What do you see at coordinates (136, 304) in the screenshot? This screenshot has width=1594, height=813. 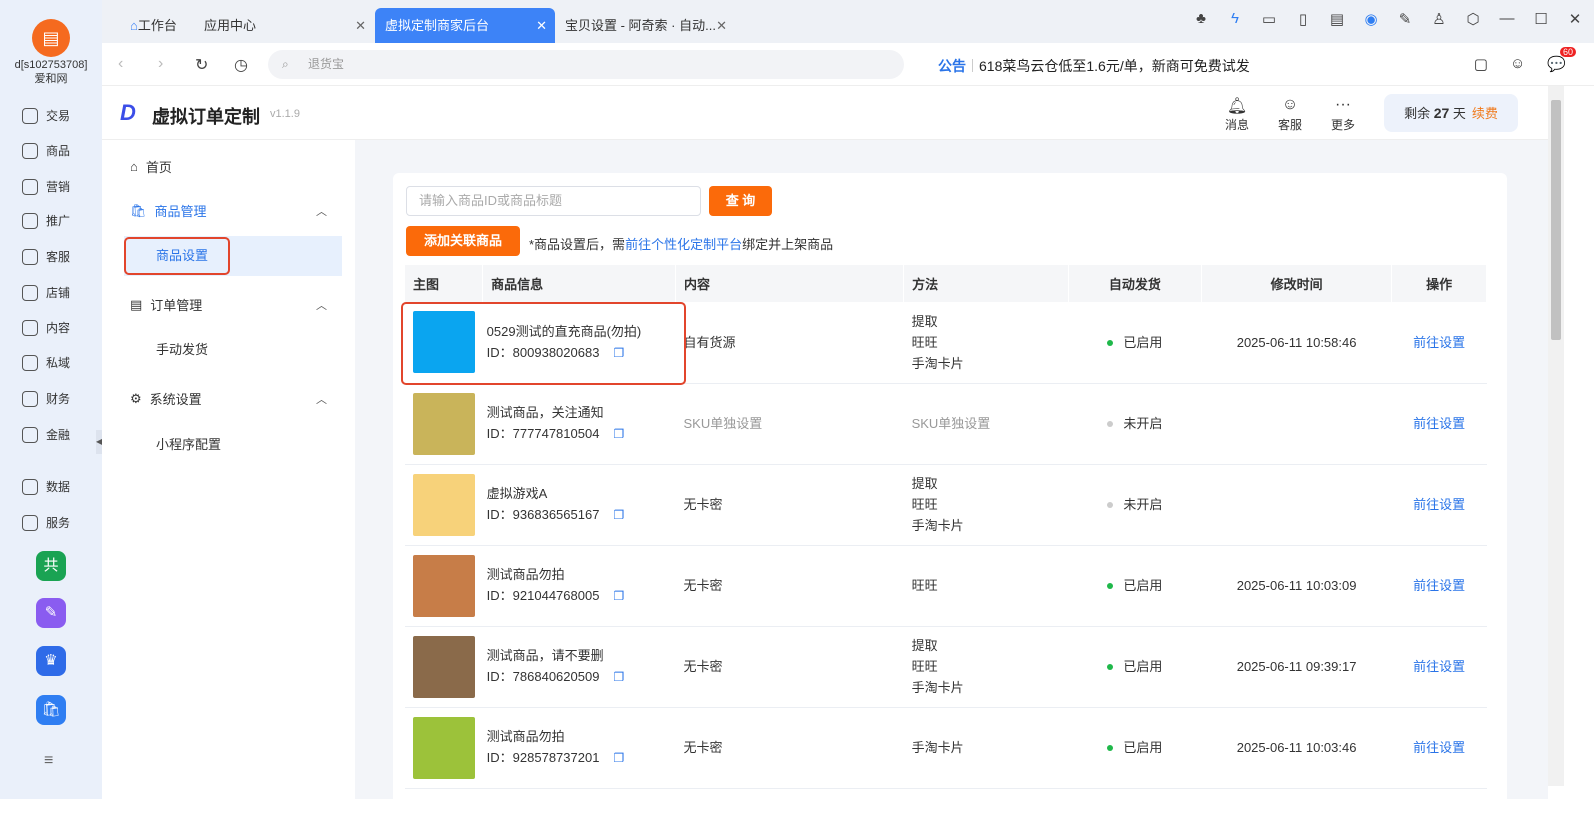 I see `document-icon: ▤` at bounding box center [136, 304].